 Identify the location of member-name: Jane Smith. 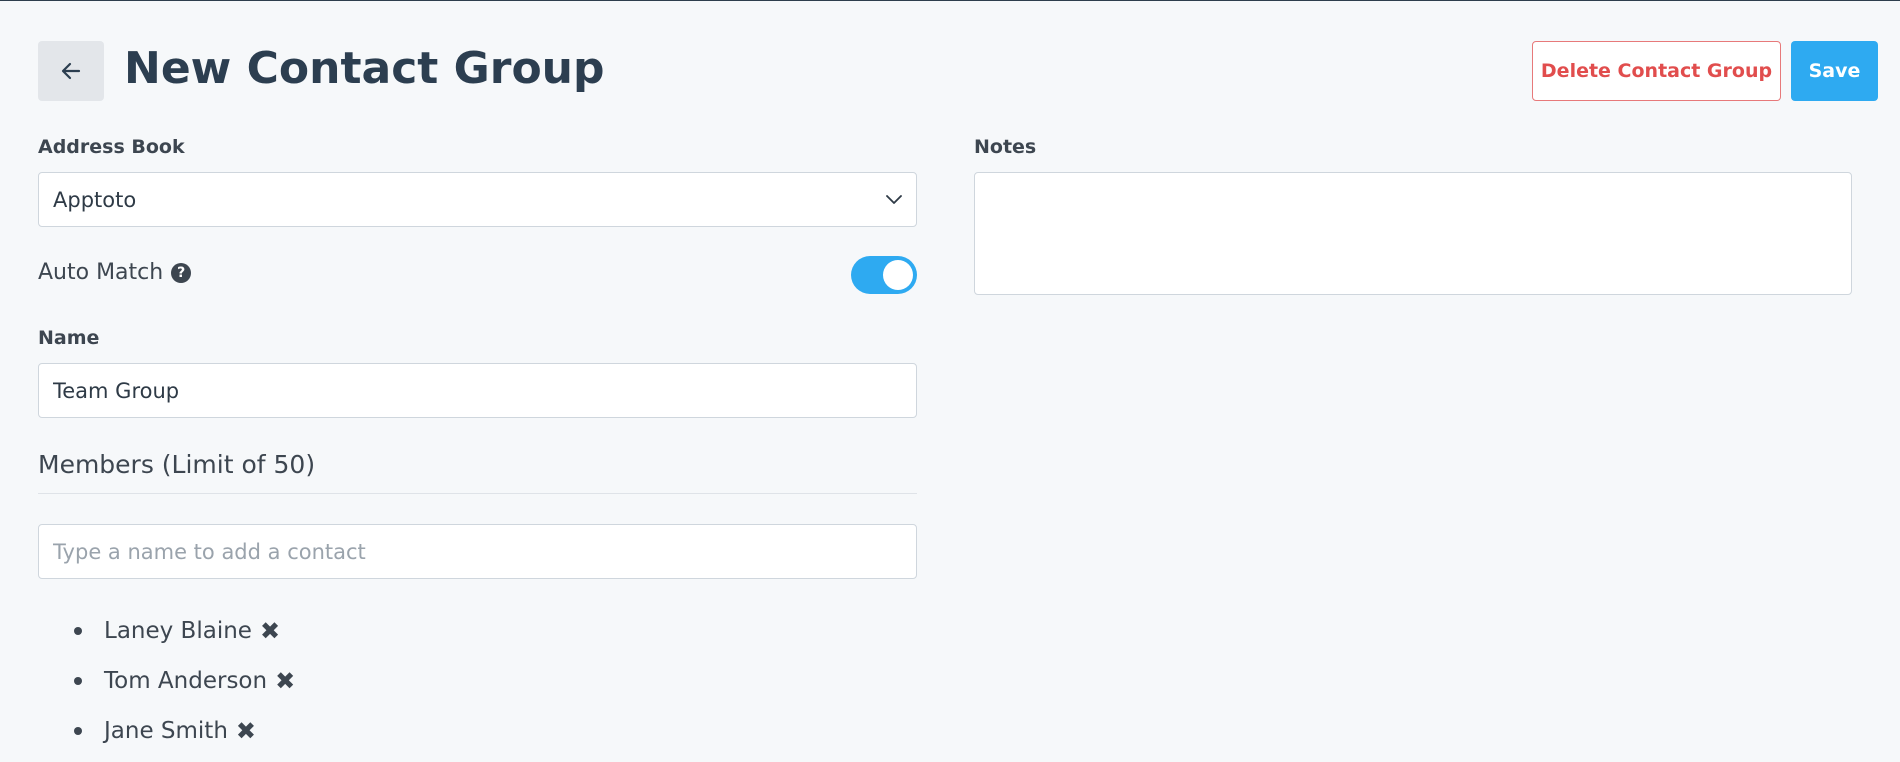
(166, 731).